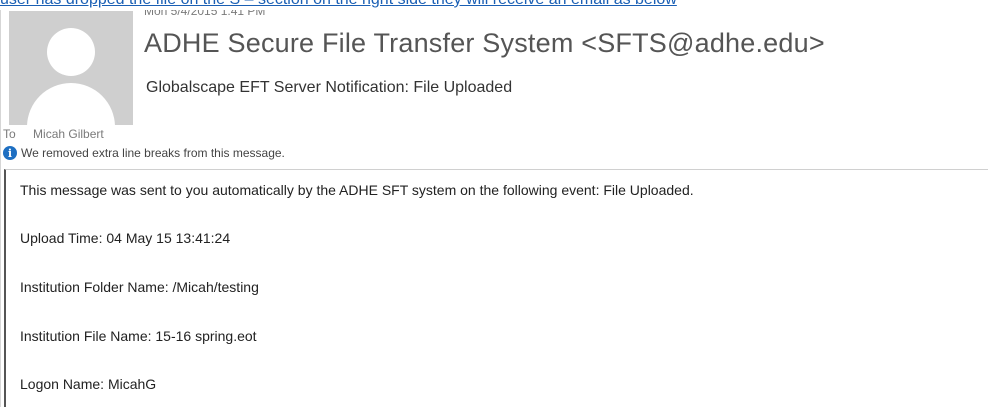 The height and width of the screenshot is (407, 1001). I want to click on info-icon: i, so click(10, 153).